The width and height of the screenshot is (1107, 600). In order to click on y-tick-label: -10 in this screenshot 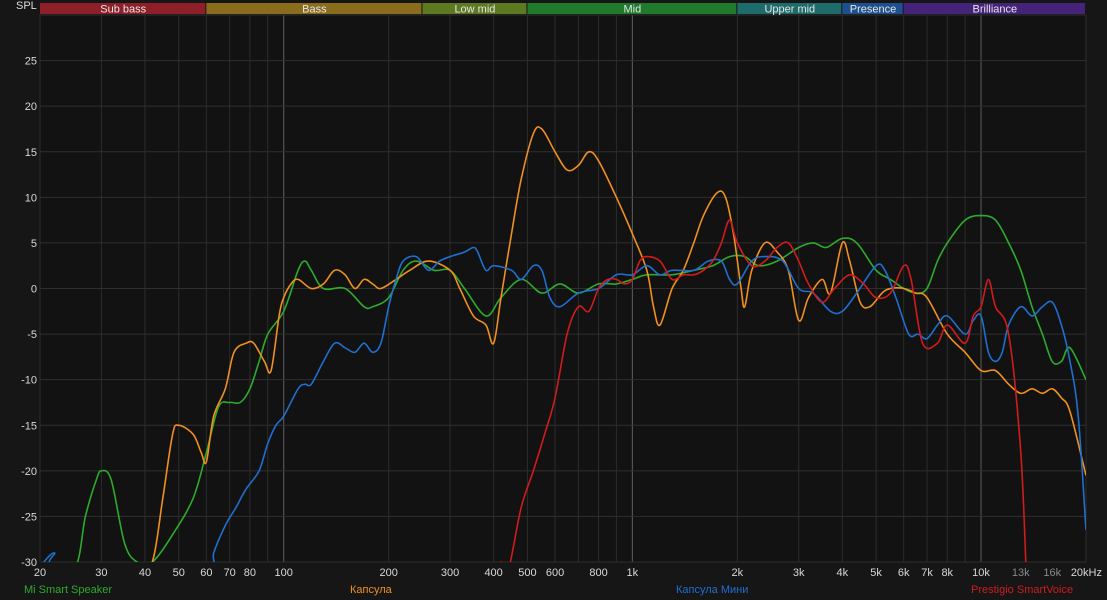, I will do `click(29, 381)`.